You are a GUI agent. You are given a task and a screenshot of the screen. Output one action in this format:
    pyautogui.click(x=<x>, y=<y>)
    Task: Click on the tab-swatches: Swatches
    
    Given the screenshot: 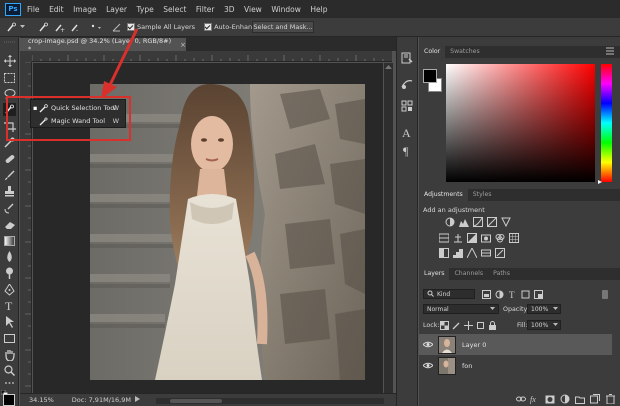 What is the action you would take?
    pyautogui.click(x=465, y=52)
    